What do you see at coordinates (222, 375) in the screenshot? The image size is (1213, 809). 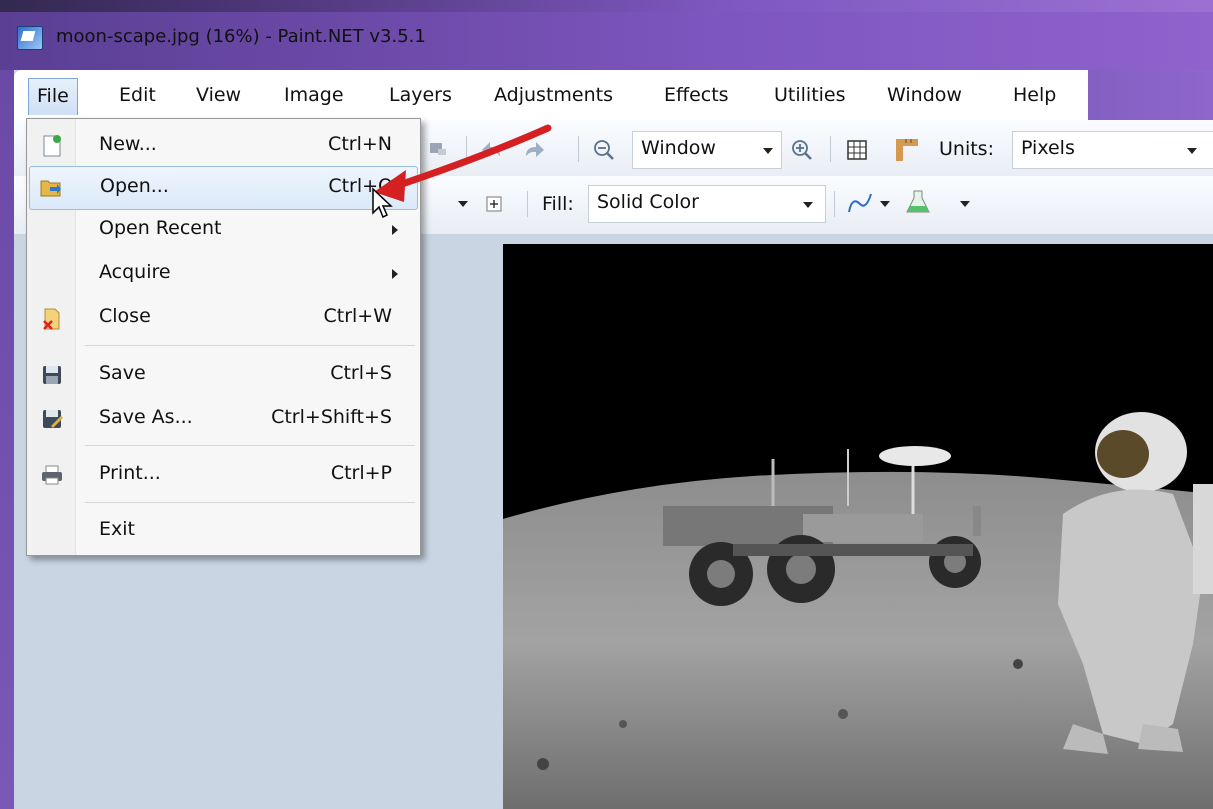 I see `menu-item-save: Save Ctrl+S` at bounding box center [222, 375].